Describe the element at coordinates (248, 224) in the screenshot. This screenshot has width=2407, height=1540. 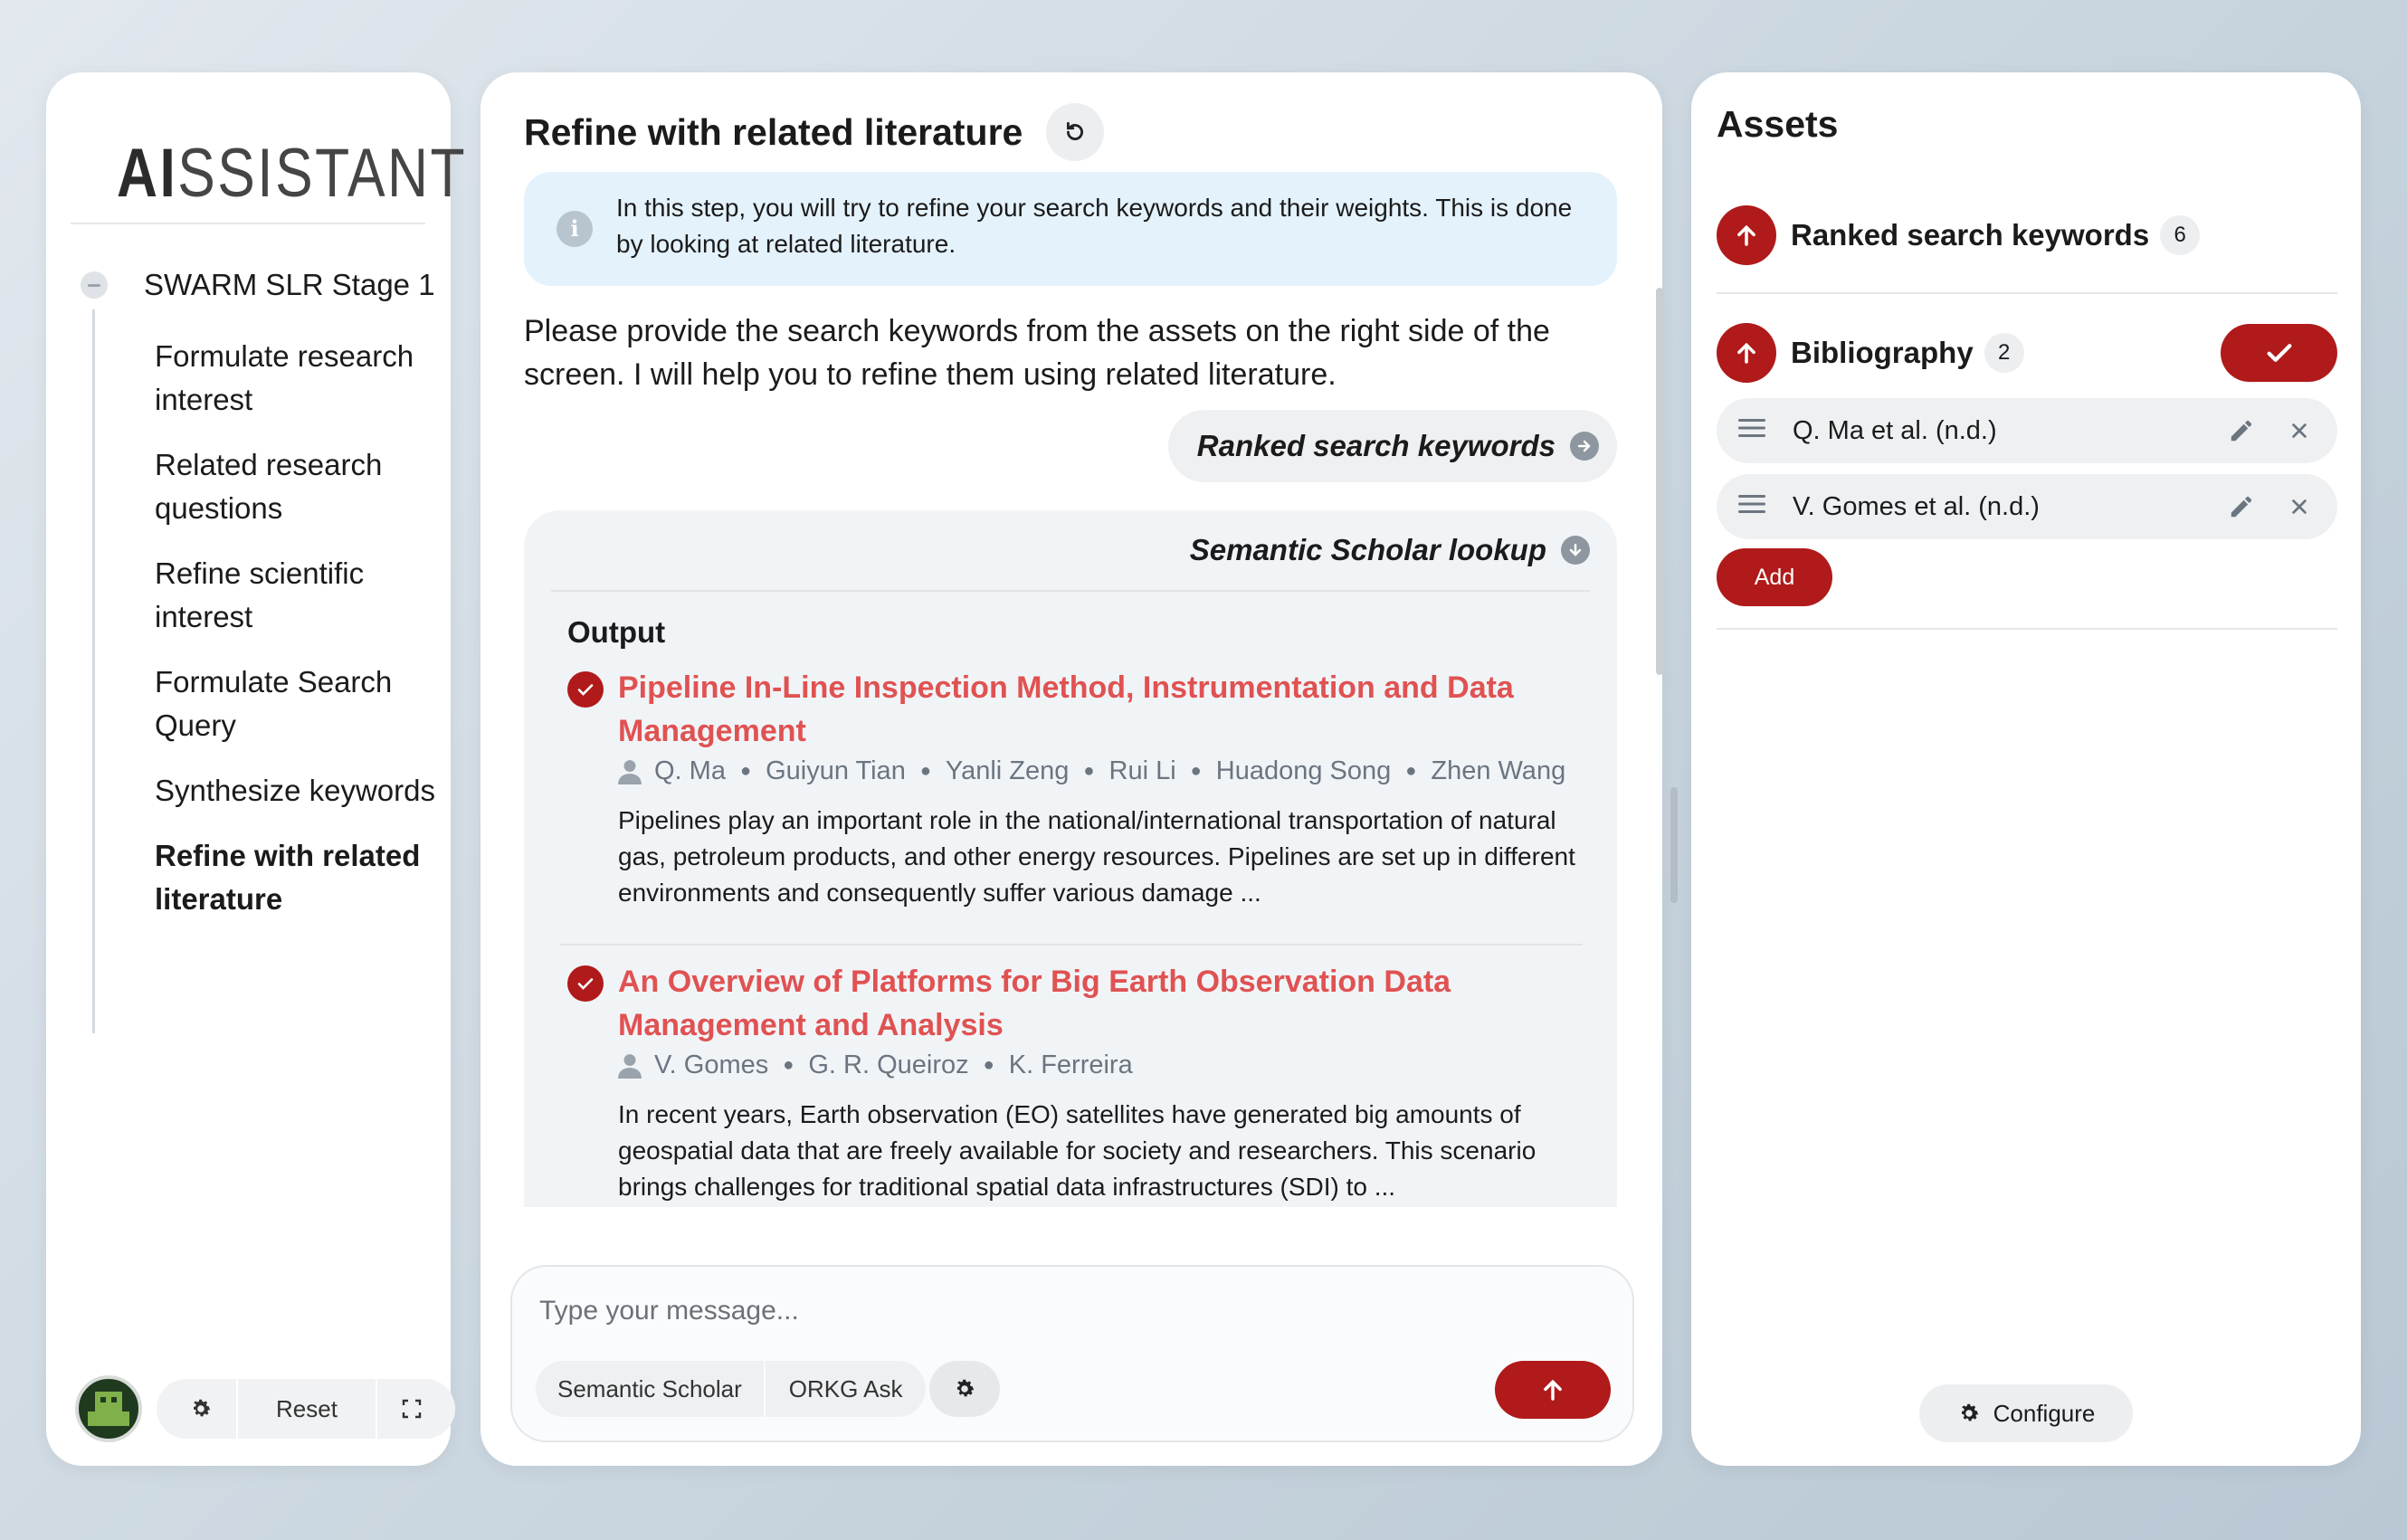
I see `sidebar-divider` at that location.